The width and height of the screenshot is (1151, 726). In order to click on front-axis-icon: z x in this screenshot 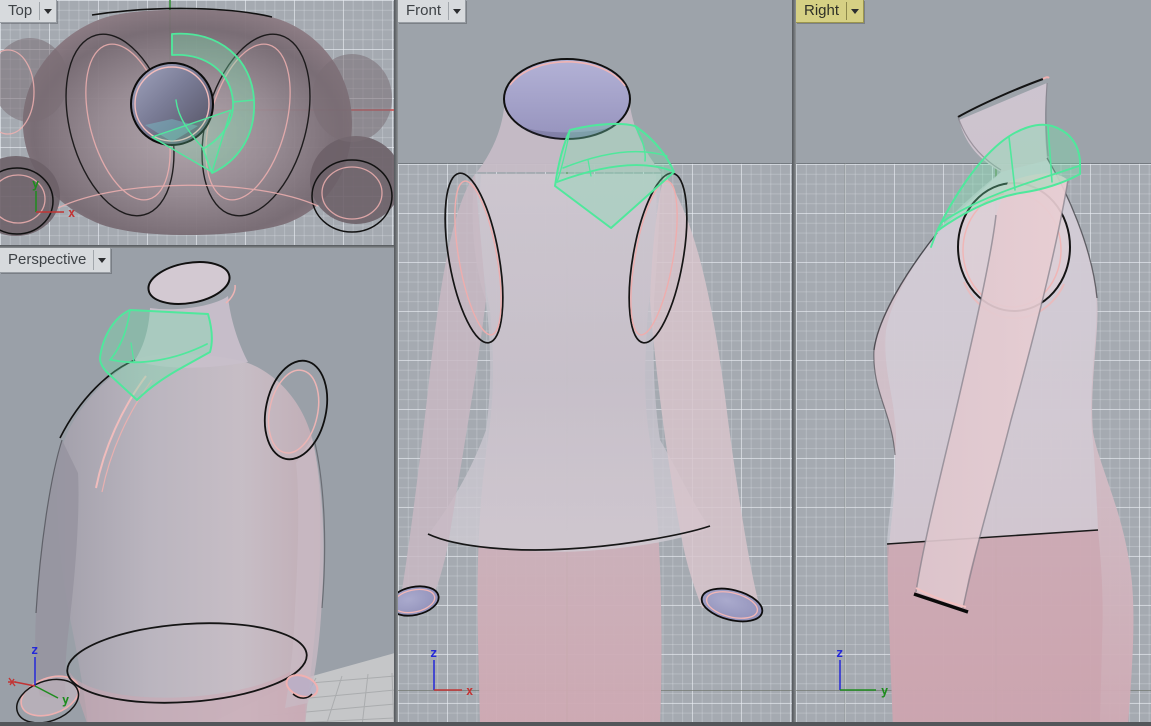, I will do `click(451, 672)`.